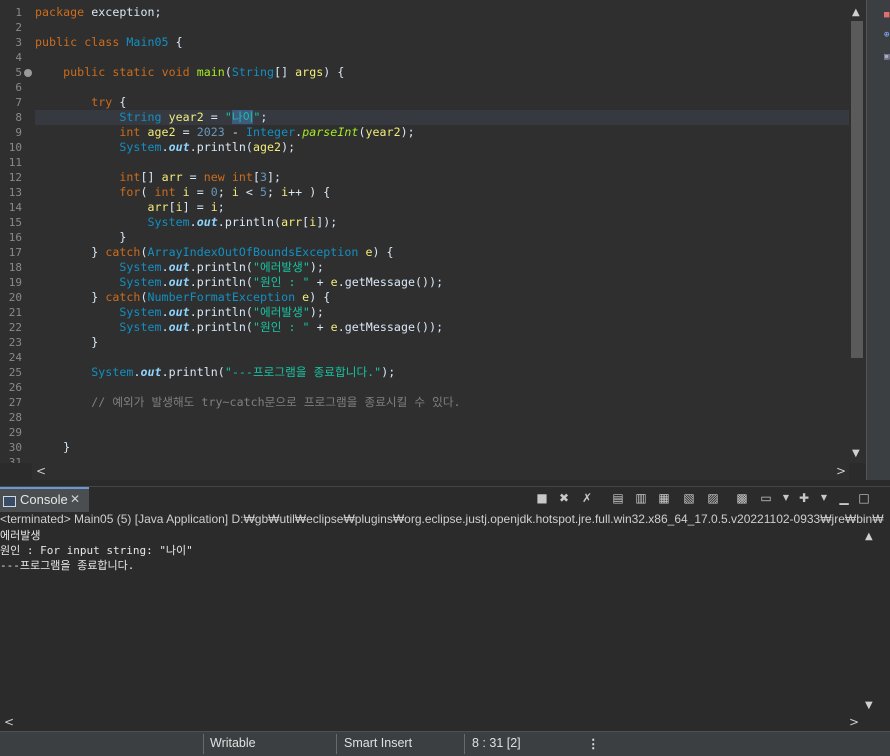  What do you see at coordinates (618, 498) in the screenshot?
I see `clear-console-icon: ▤` at bounding box center [618, 498].